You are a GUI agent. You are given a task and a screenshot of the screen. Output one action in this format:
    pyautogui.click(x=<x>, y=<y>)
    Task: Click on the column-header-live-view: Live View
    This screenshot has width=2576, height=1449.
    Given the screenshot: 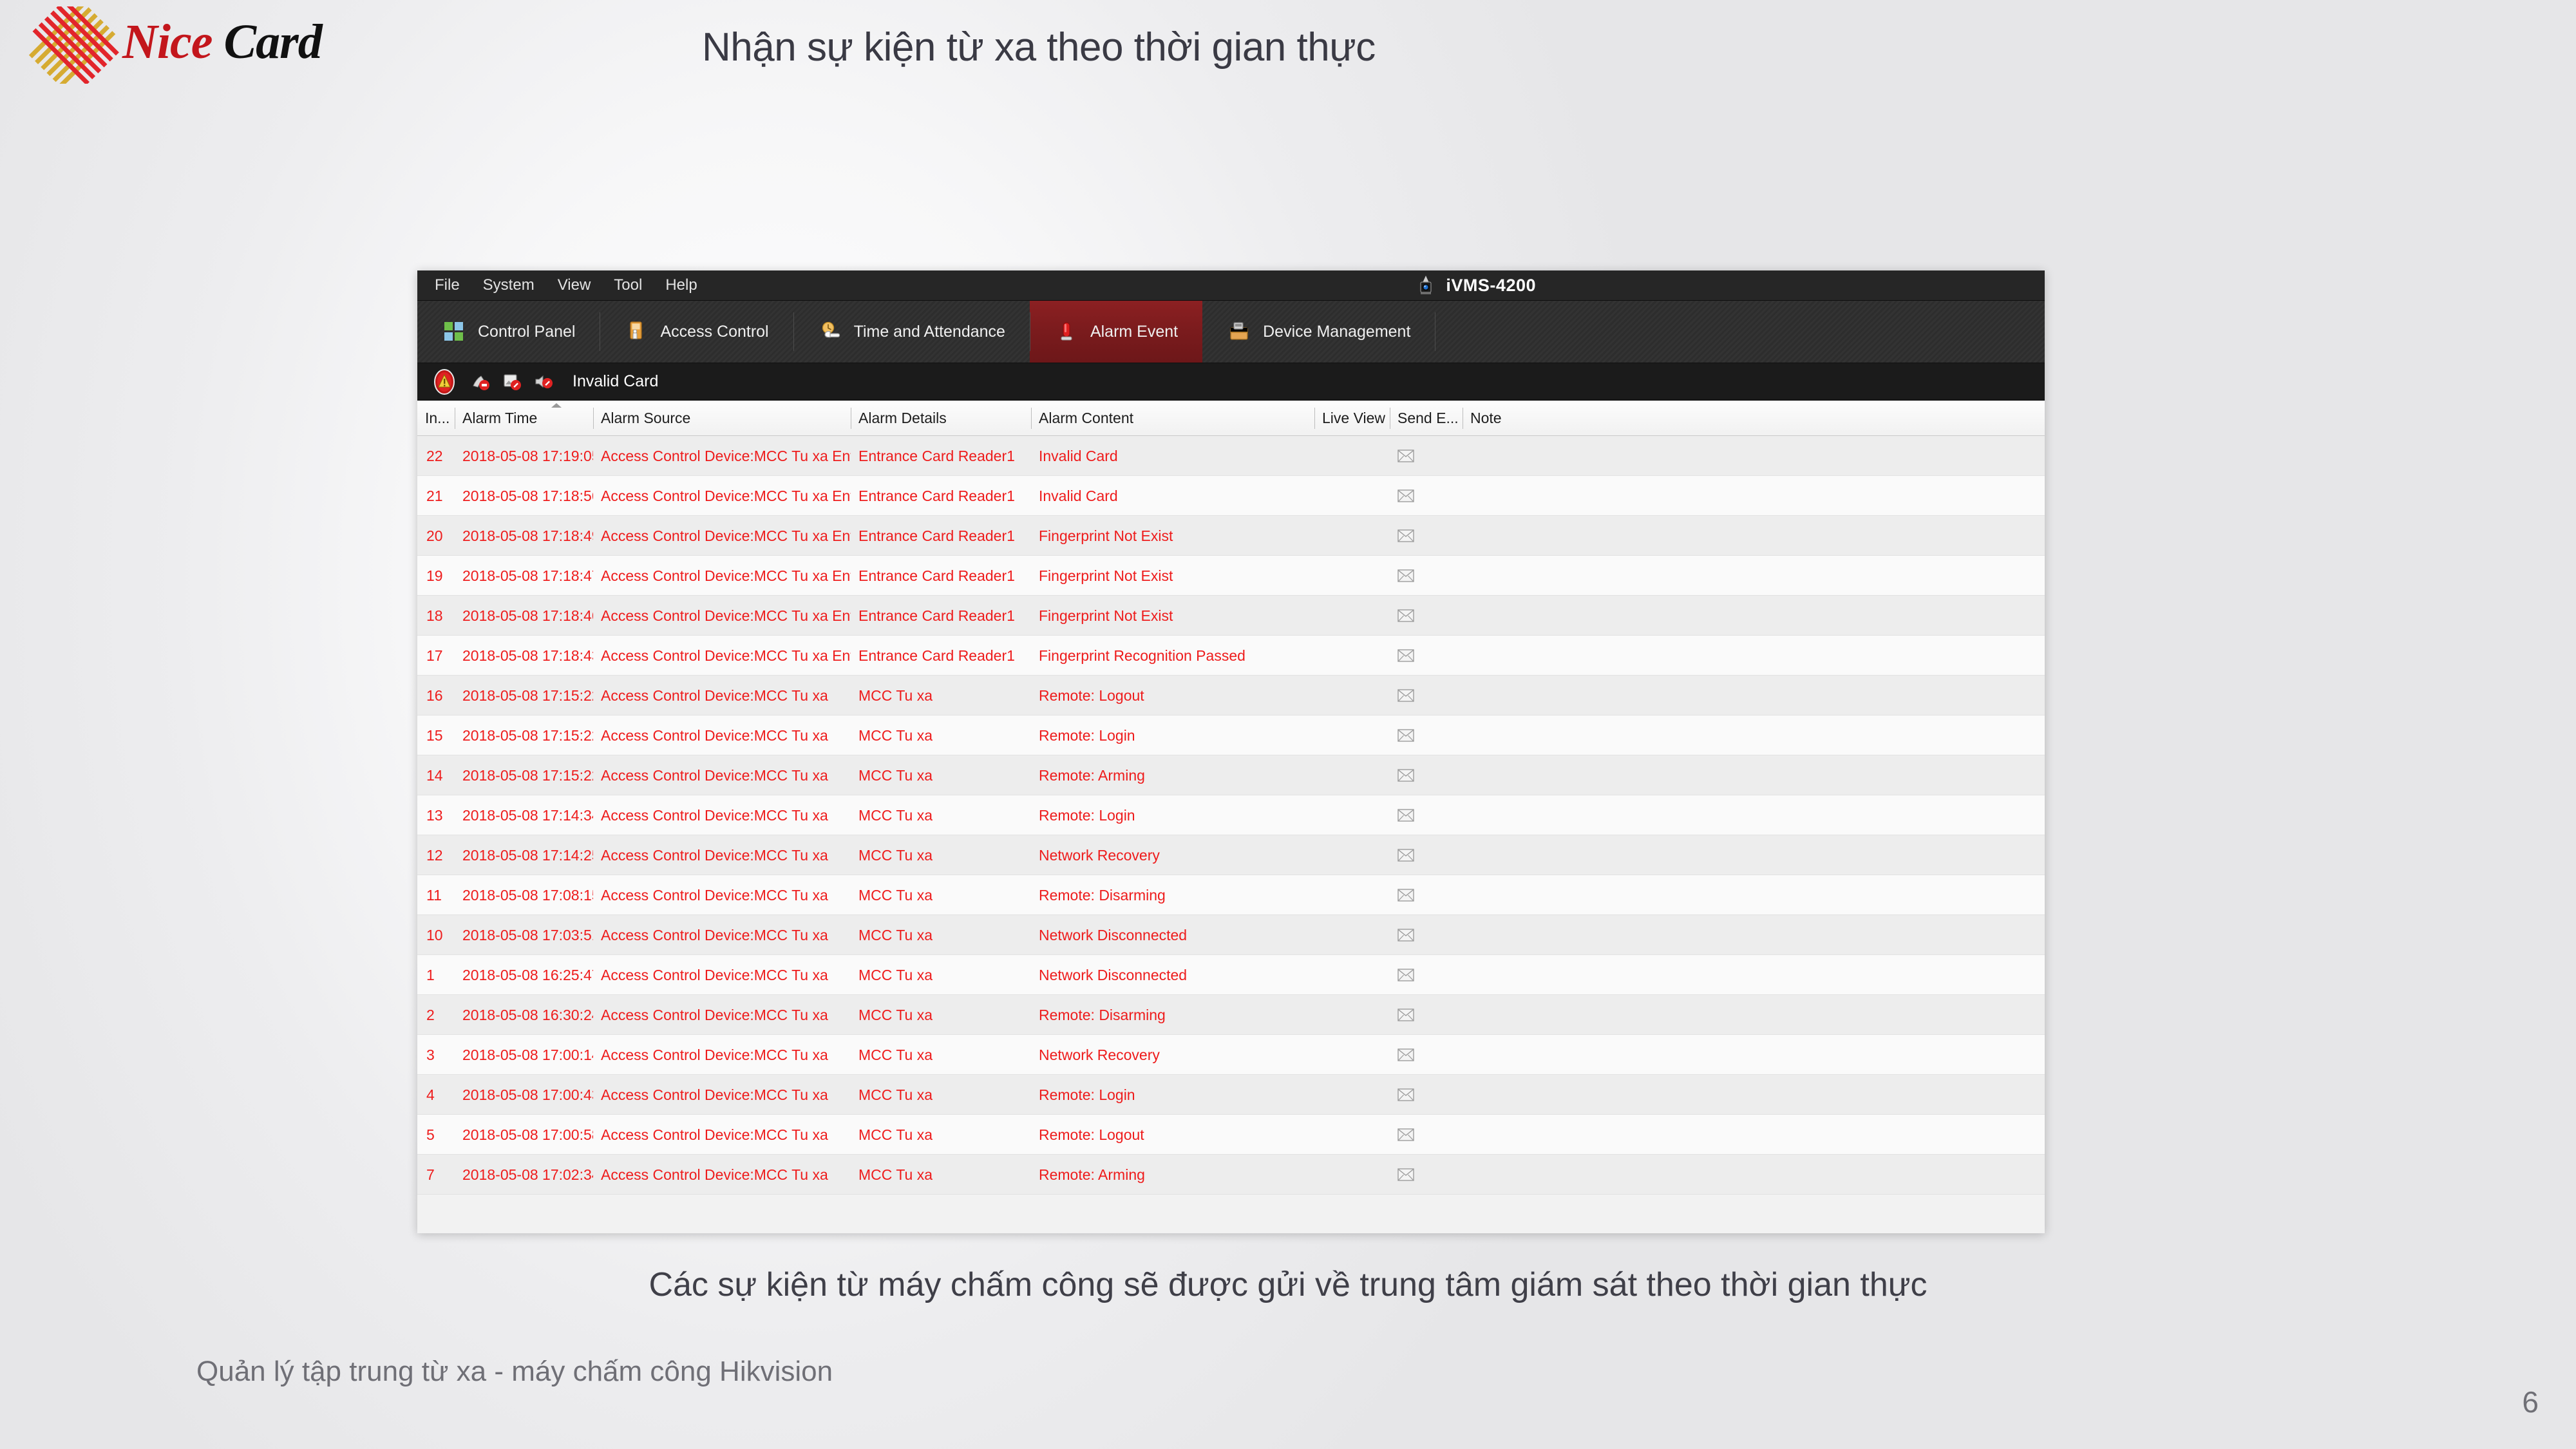 What is the action you would take?
    pyautogui.click(x=1352, y=418)
    